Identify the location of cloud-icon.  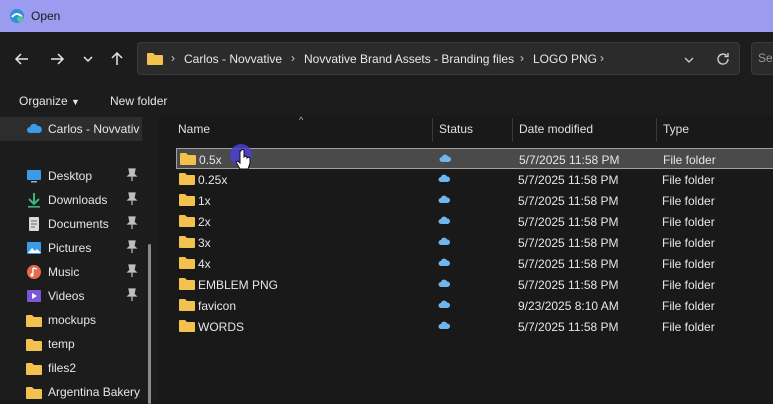
(34, 128).